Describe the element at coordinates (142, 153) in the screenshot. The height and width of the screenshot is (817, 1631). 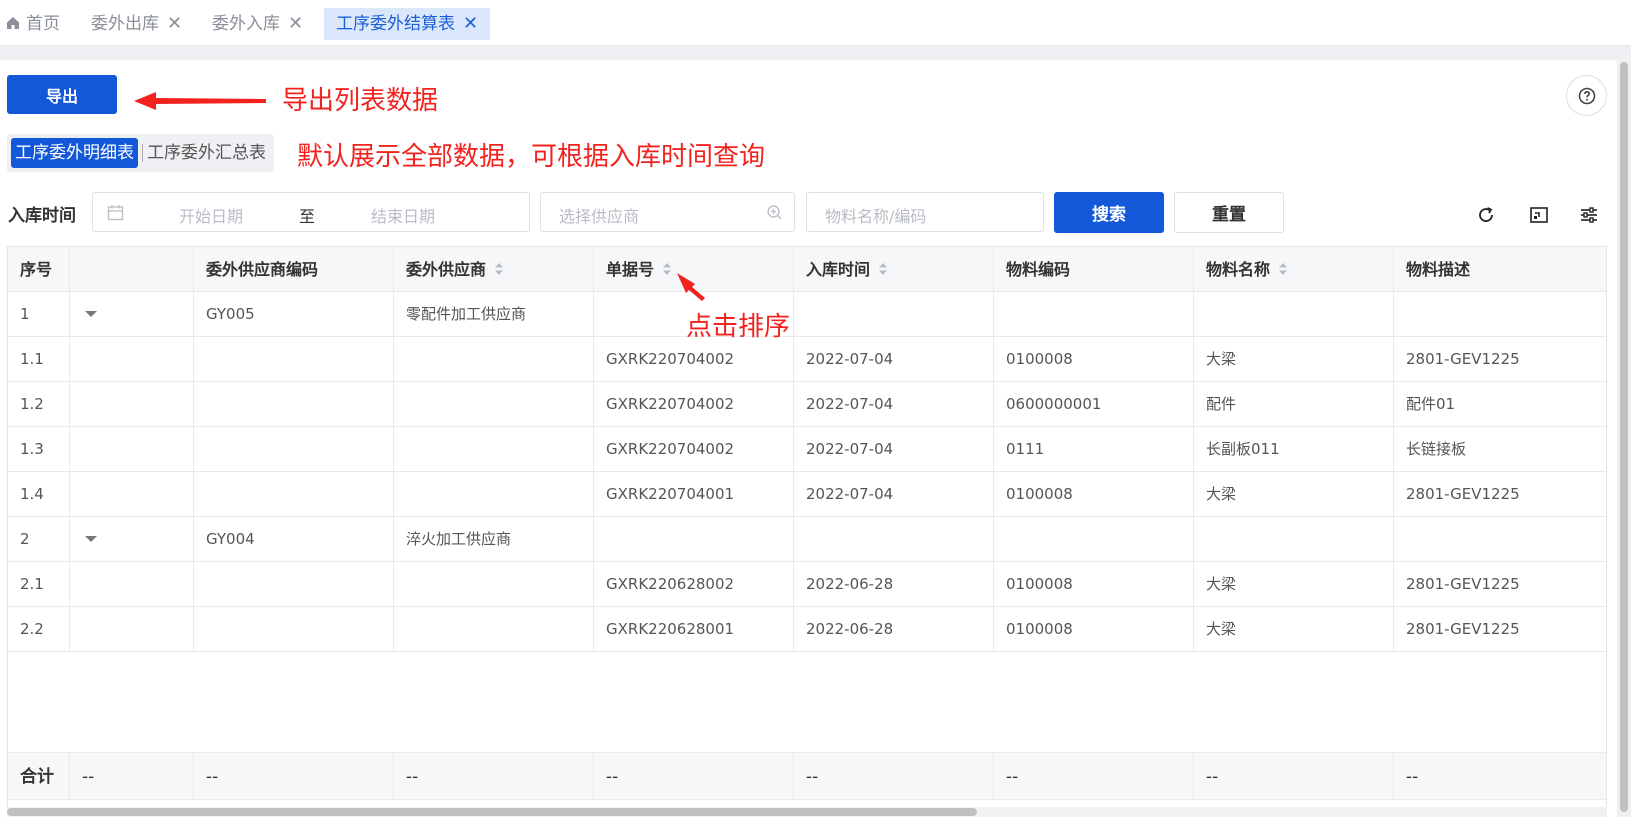
I see `segment-divider` at that location.